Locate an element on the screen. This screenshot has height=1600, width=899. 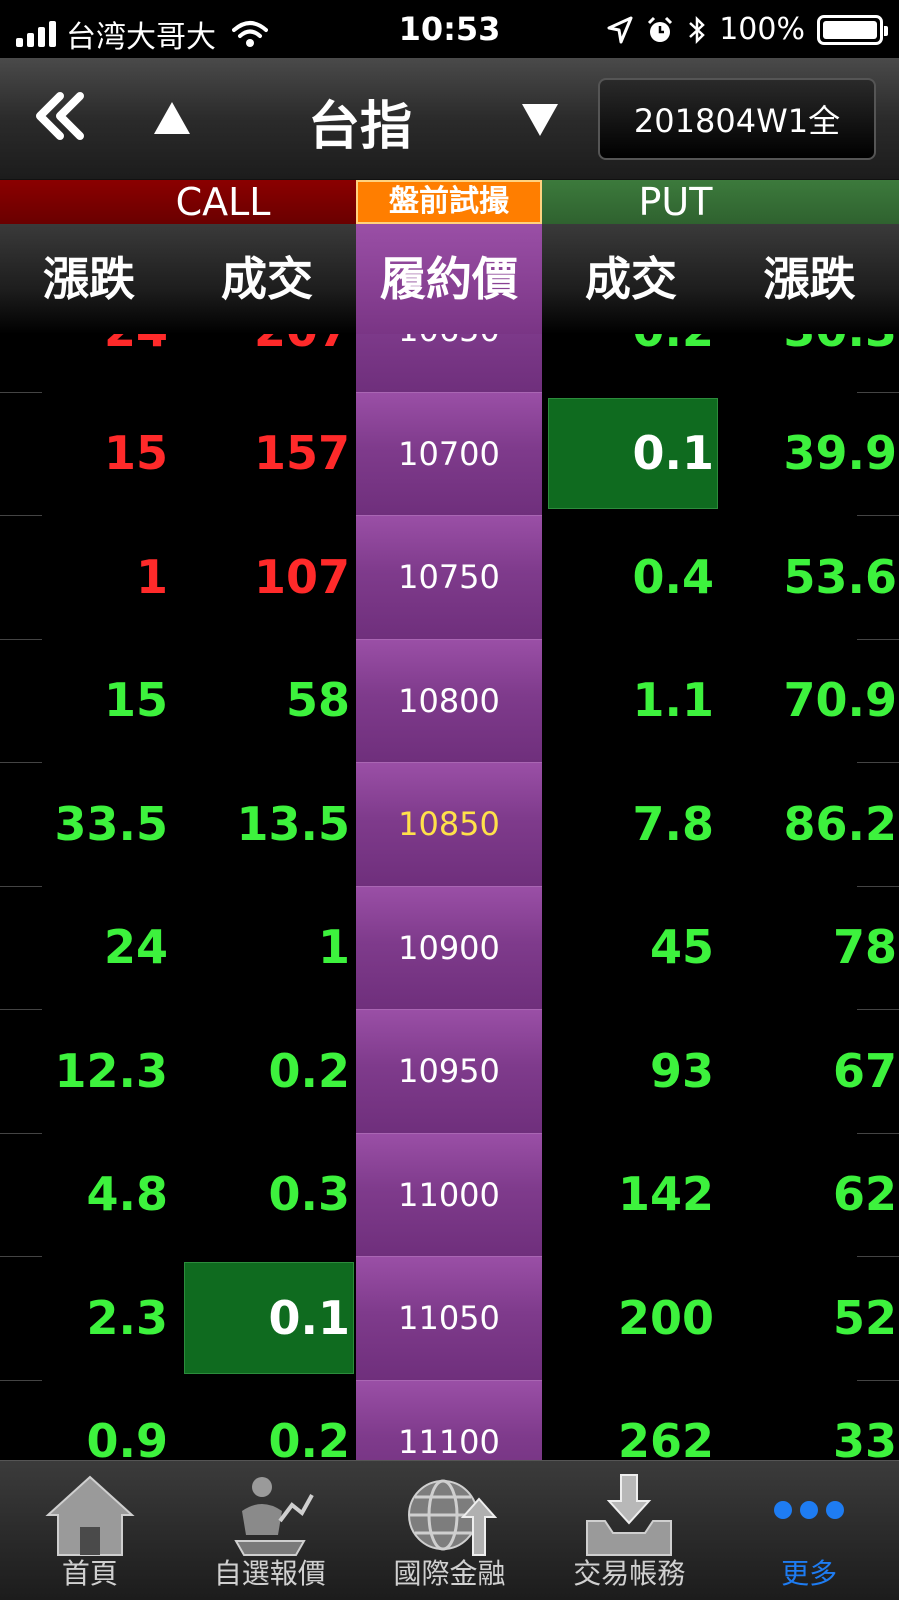
put-change-cell: 70.9 is located at coordinates (809, 701).